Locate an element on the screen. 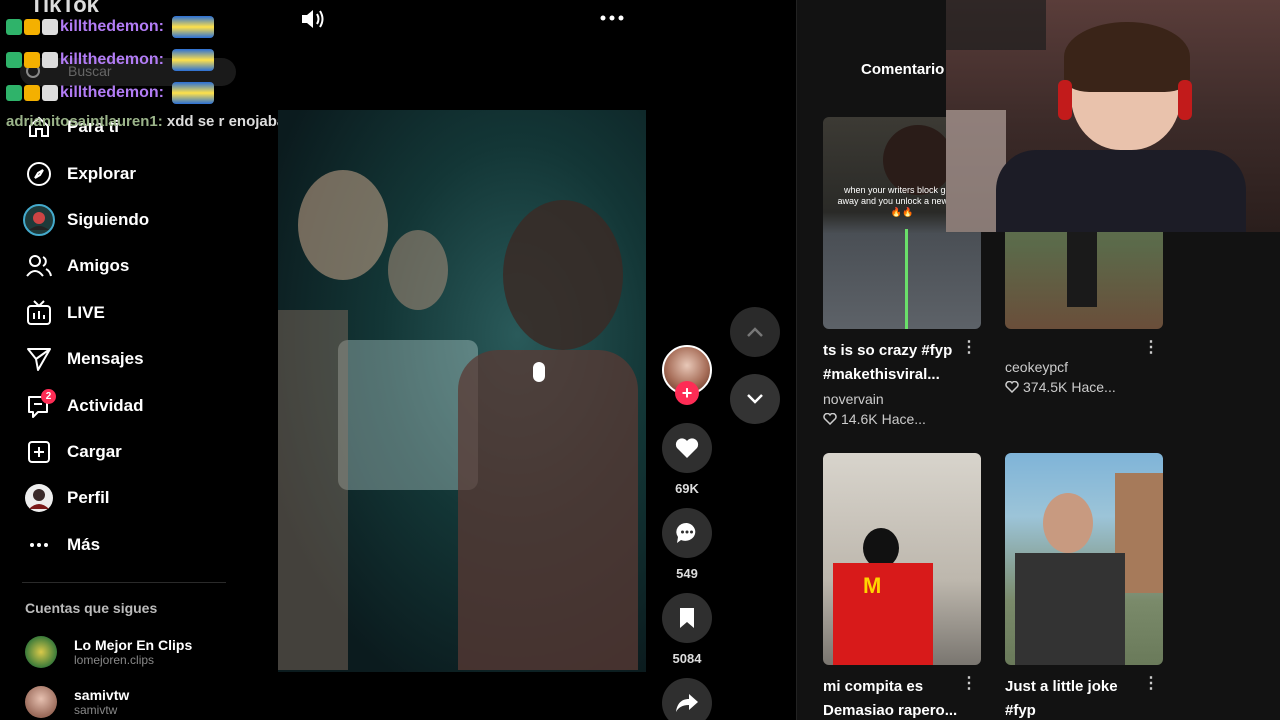  sidebar-item-label: Siguiendo is located at coordinates (108, 219).